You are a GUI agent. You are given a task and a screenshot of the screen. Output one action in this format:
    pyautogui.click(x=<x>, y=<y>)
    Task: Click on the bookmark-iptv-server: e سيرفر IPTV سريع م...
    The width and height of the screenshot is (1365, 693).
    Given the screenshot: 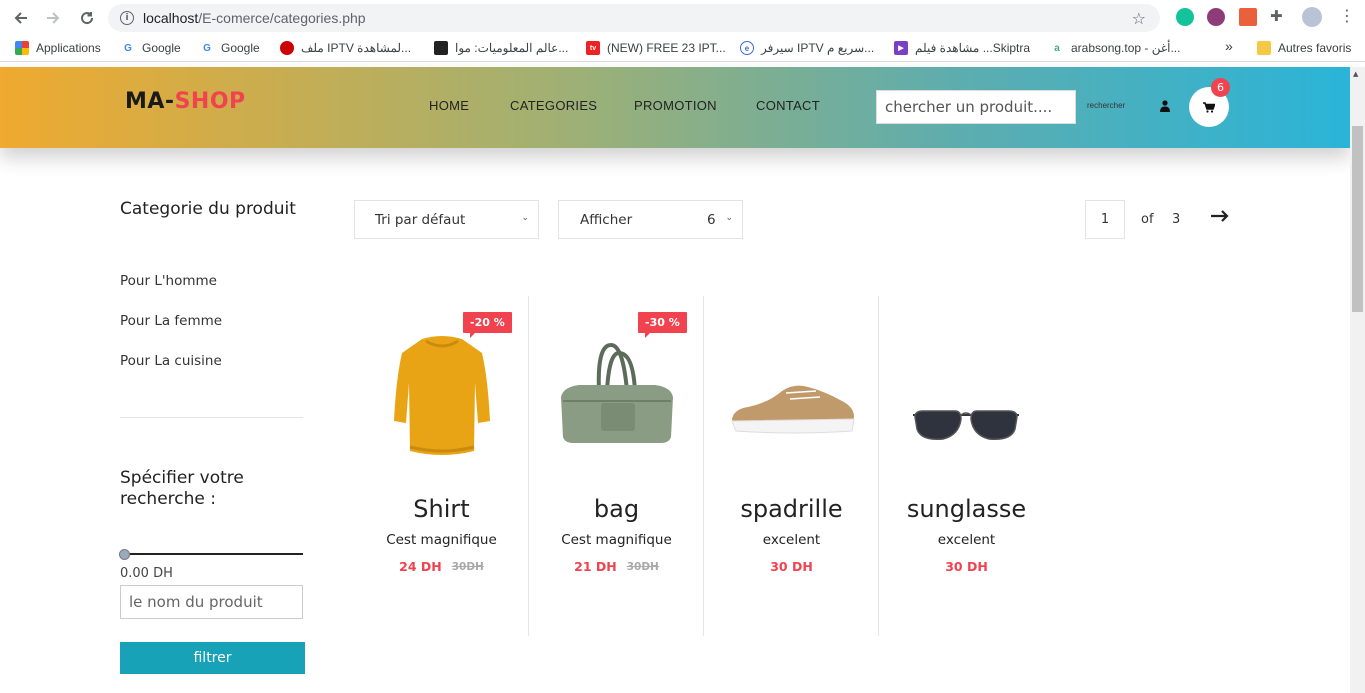 What is the action you would take?
    pyautogui.click(x=807, y=48)
    